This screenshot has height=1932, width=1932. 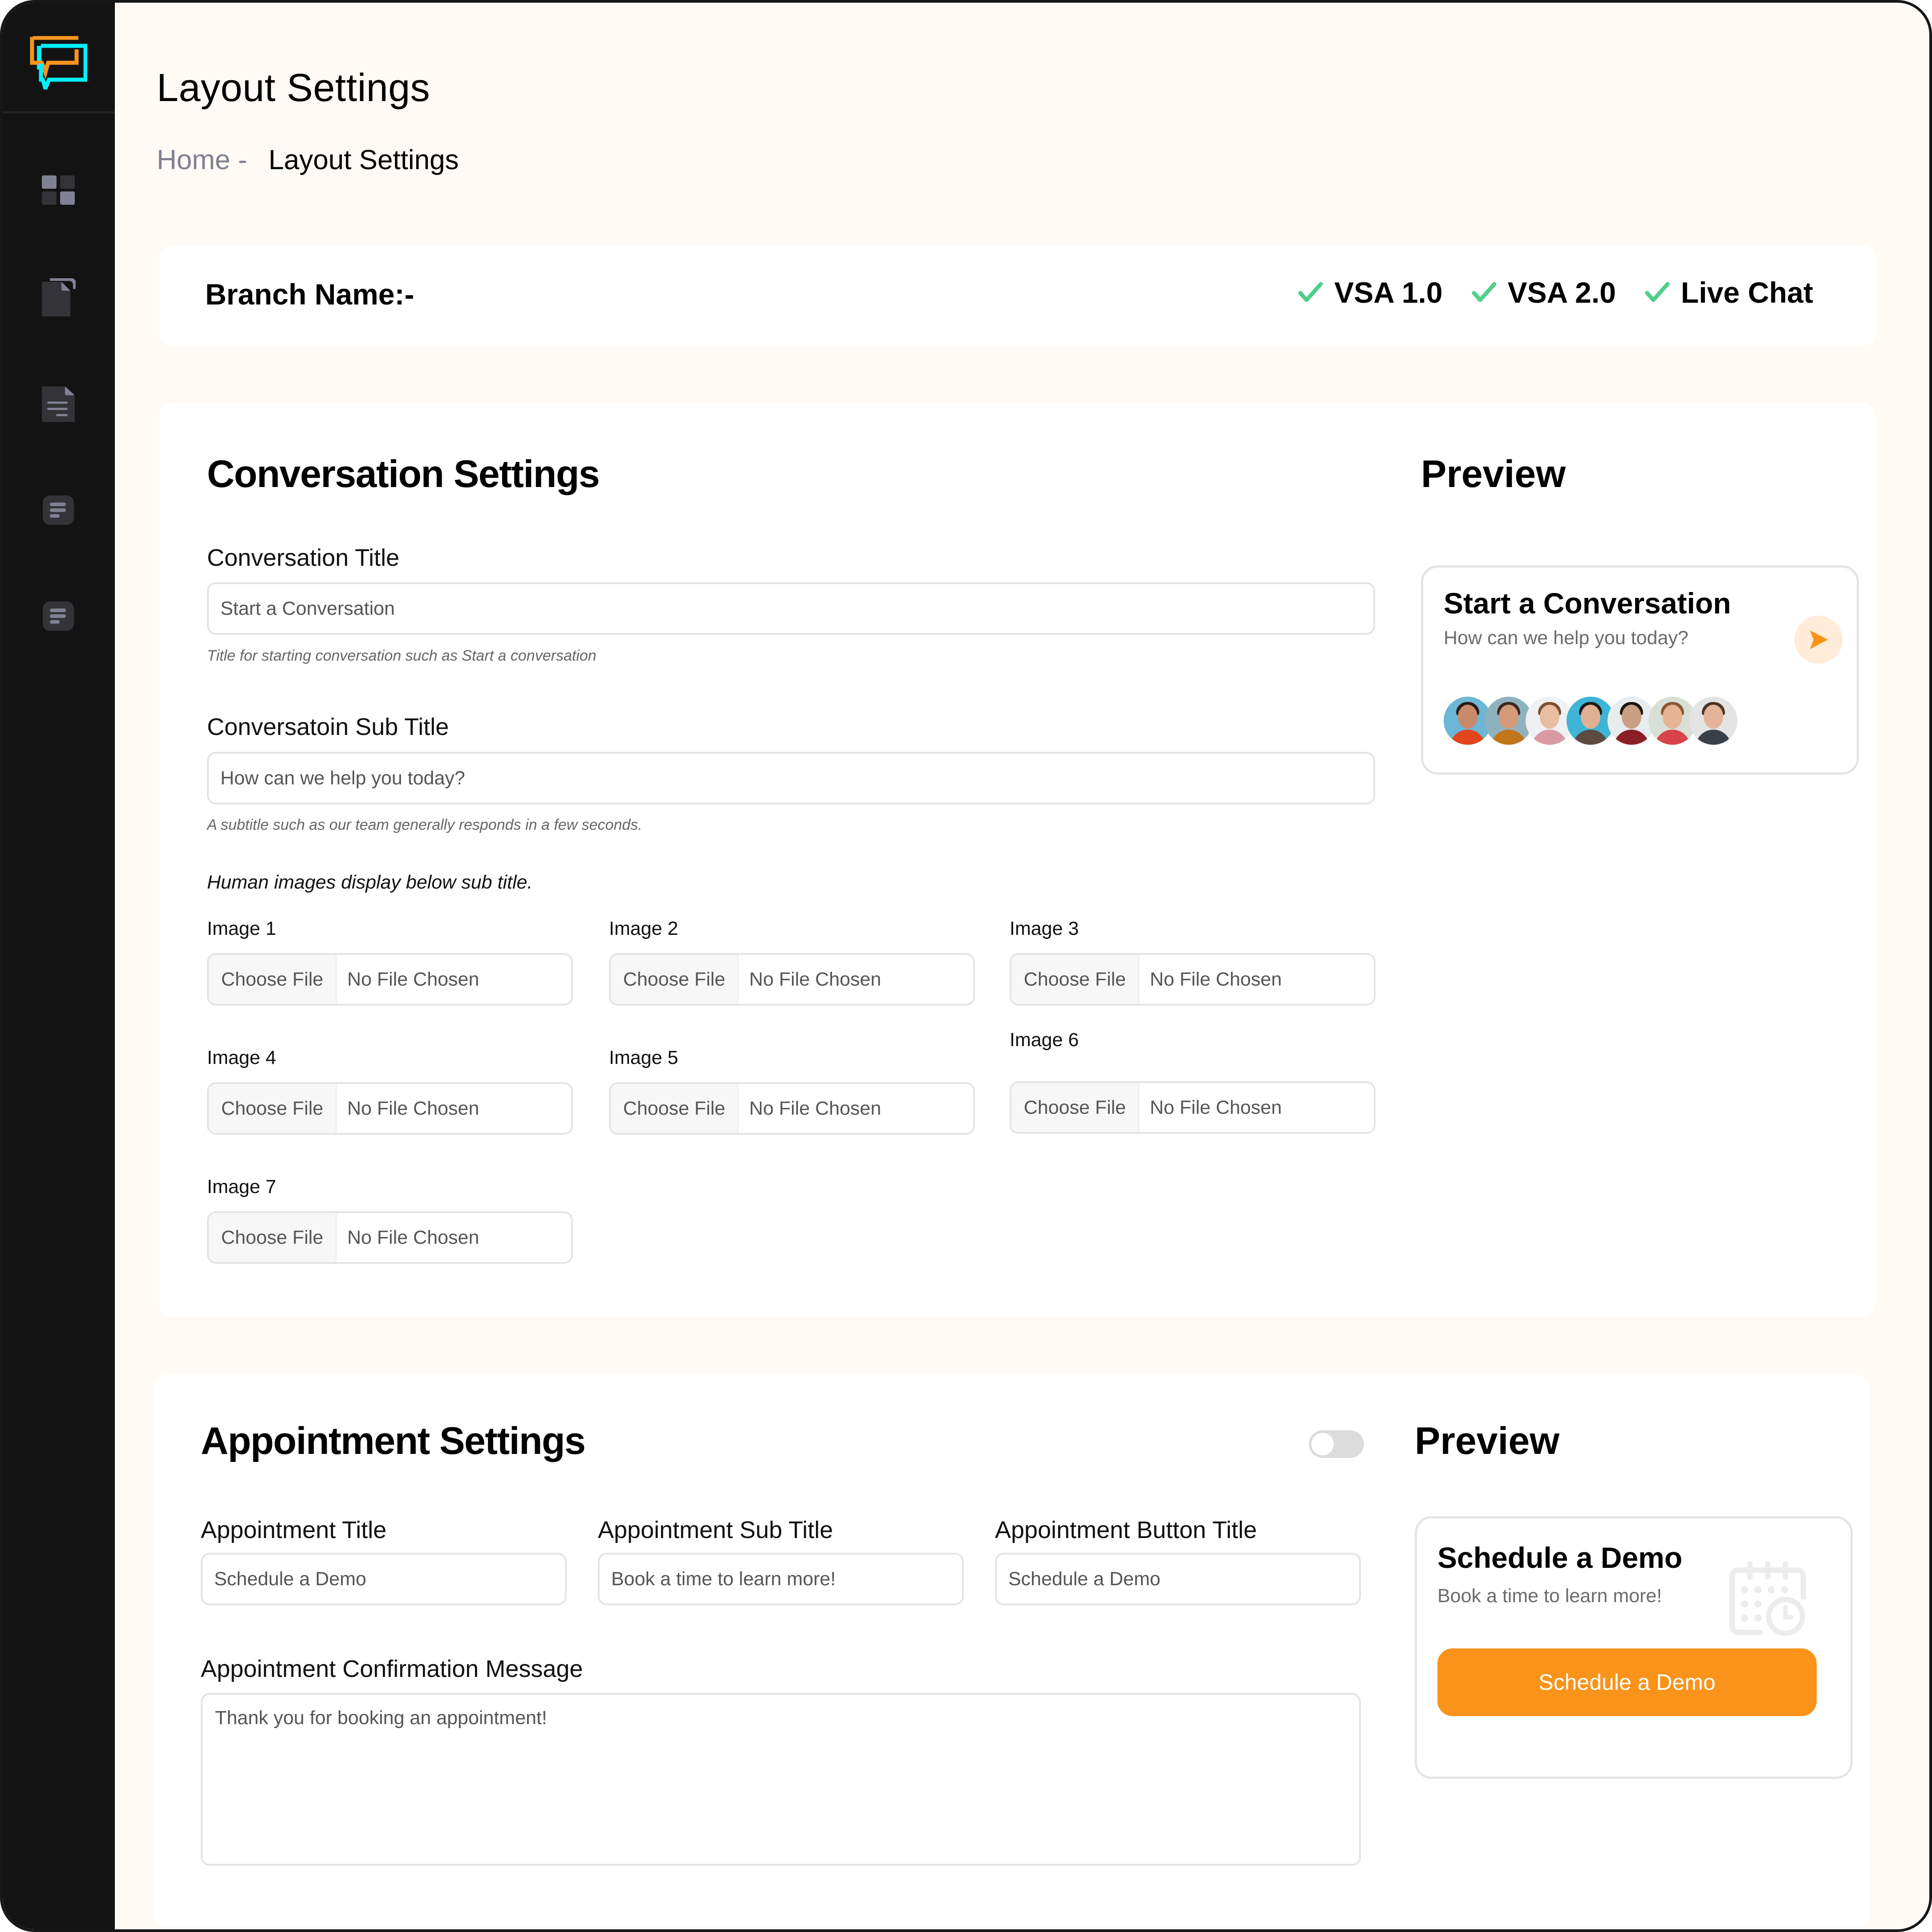 What do you see at coordinates (791, 778) in the screenshot?
I see `conversation-subtitle-input: How can we help you today?` at bounding box center [791, 778].